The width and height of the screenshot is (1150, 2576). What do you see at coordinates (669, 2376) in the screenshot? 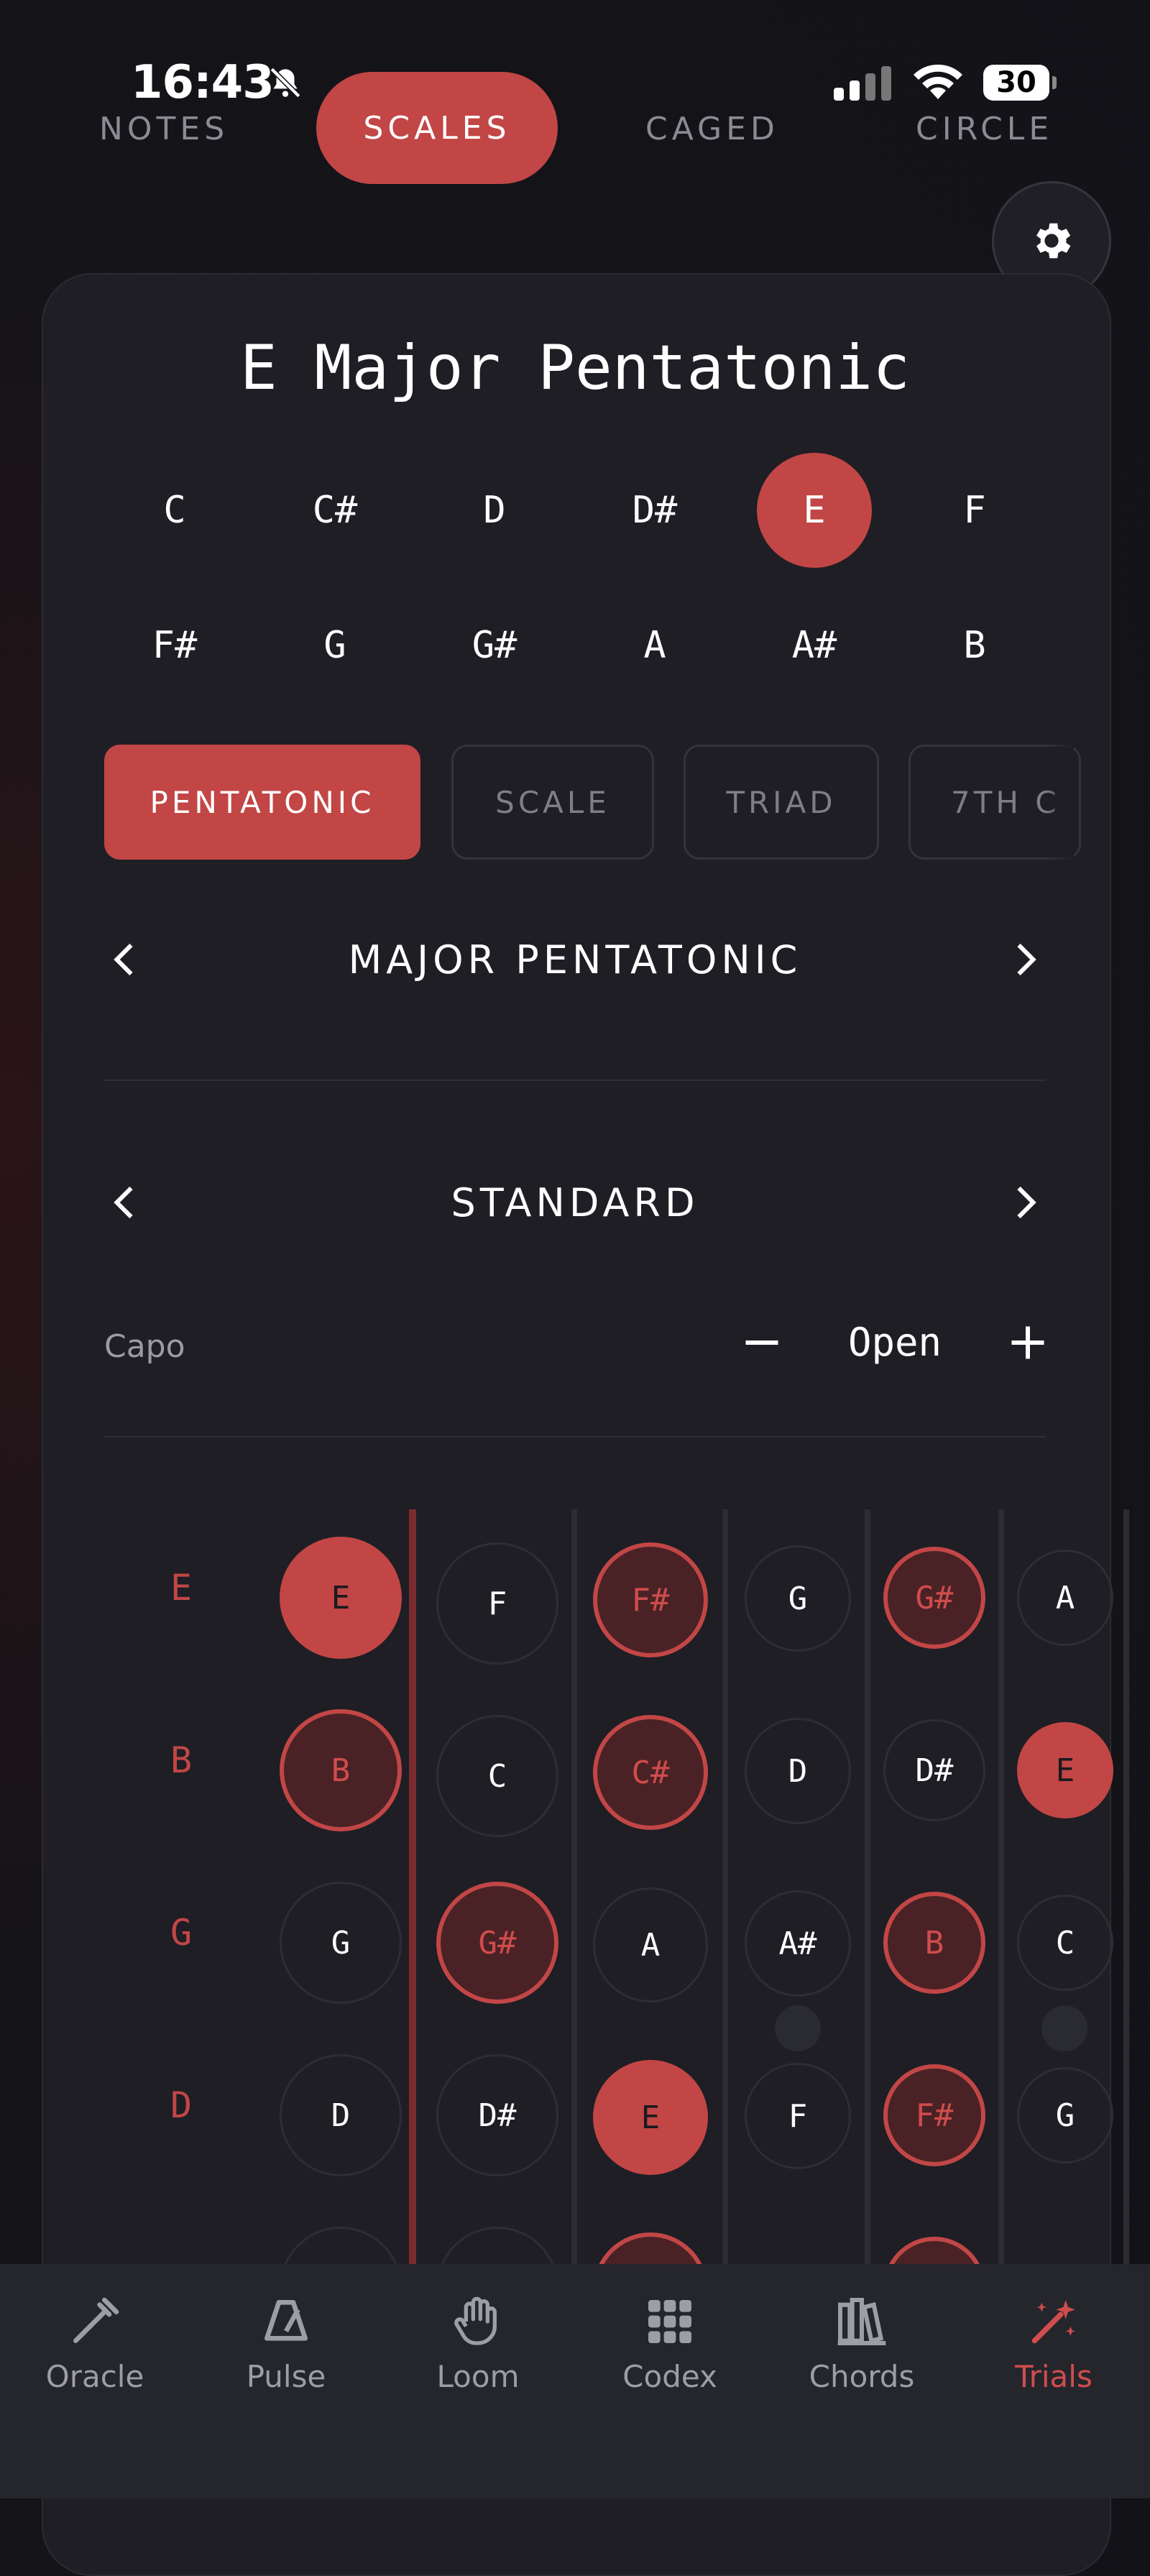
I see `nav-label: Codex` at bounding box center [669, 2376].